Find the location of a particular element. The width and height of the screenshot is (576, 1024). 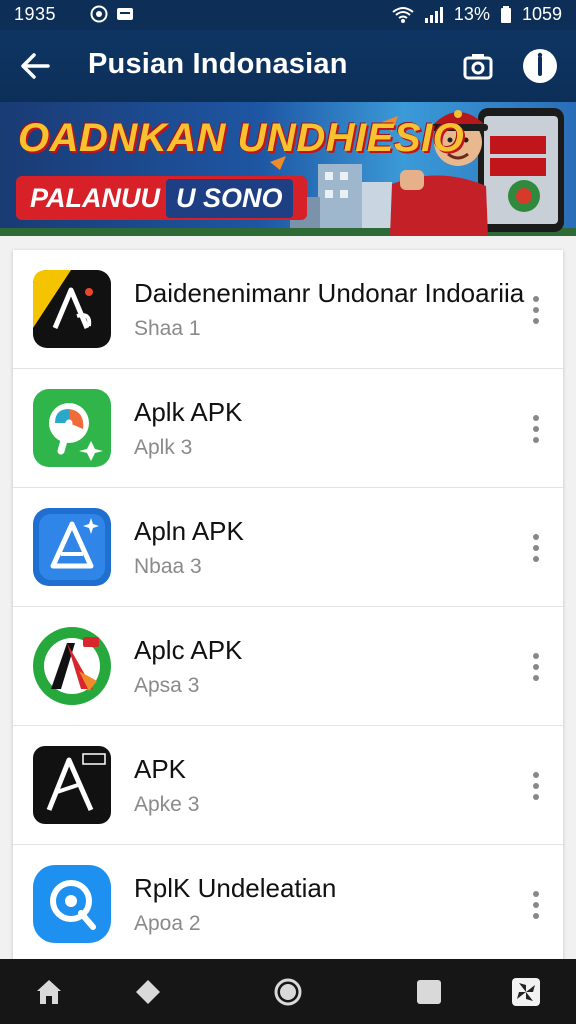

app-bar: Pusian Indonasian is located at coordinates (288, 66).